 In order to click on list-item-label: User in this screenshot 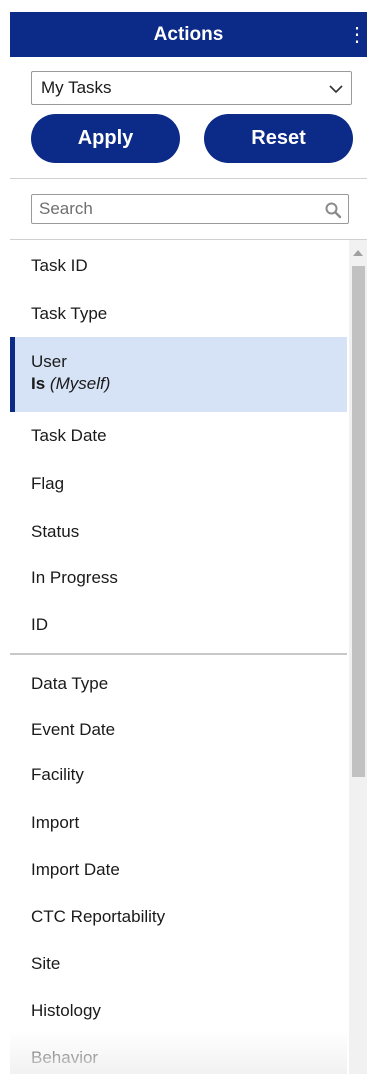, I will do `click(49, 361)`.